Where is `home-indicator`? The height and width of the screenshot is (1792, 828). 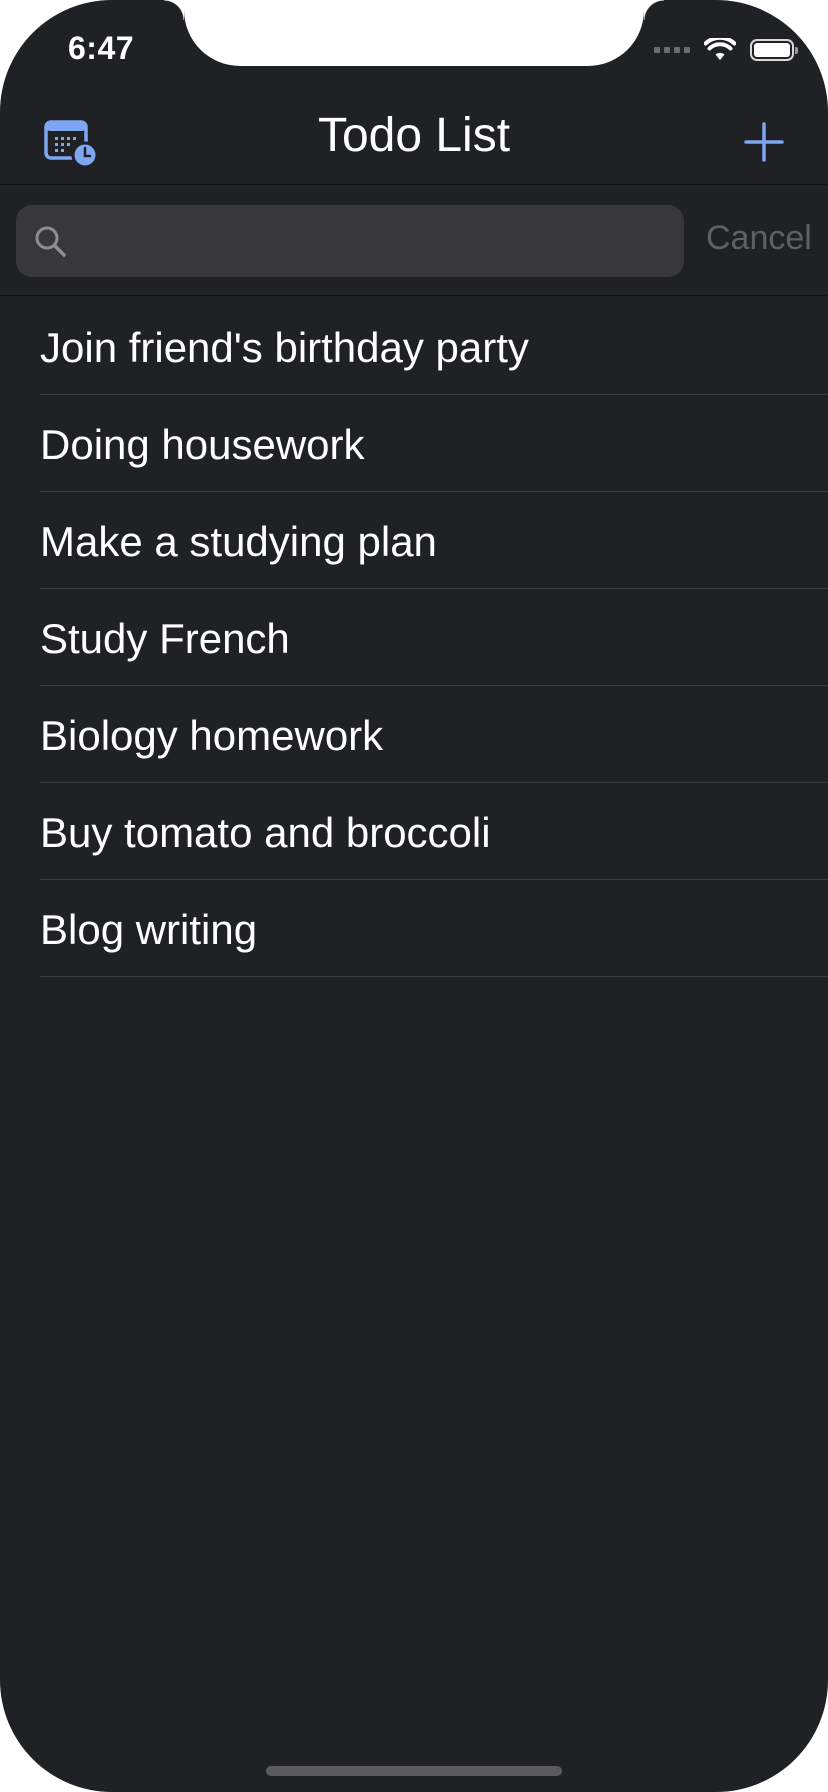 home-indicator is located at coordinates (414, 1771).